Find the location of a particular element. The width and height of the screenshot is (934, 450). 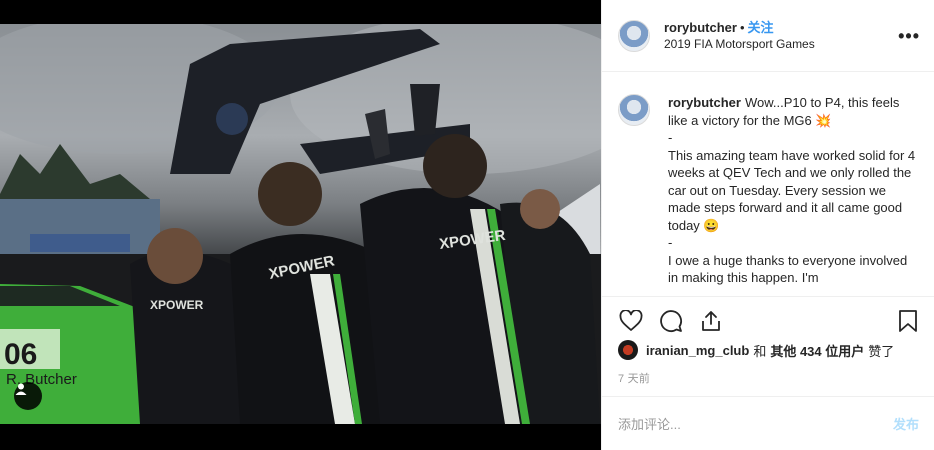

likes-suffix: 赞了 is located at coordinates (881, 351).